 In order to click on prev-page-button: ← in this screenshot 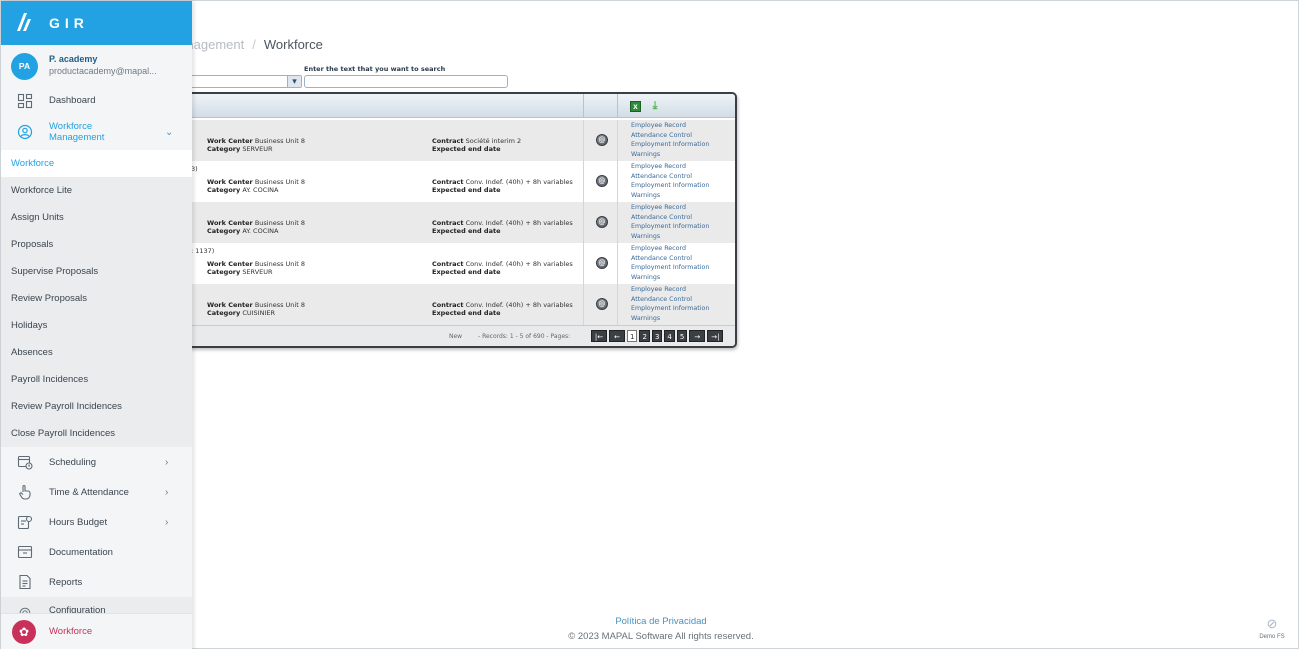, I will do `click(617, 336)`.